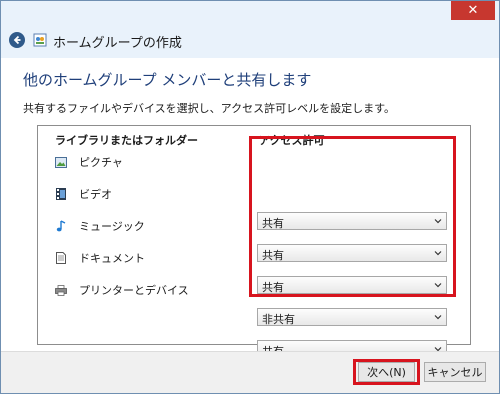 This screenshot has height=394, width=500. Describe the element at coordinates (126, 140) in the screenshot. I see `column-header-library: ライブラリまたはフォルダー` at that location.